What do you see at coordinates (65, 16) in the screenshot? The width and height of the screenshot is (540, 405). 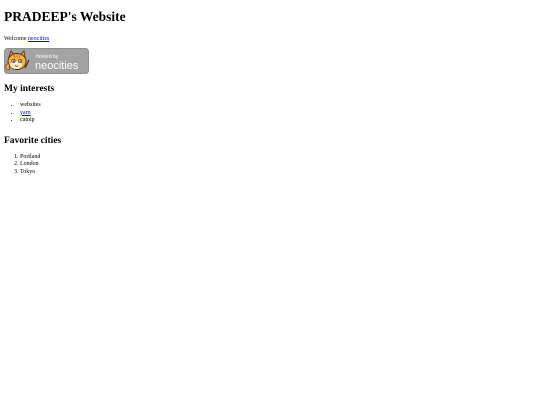 I see `page-title: PRADEEP's Website` at bounding box center [65, 16].